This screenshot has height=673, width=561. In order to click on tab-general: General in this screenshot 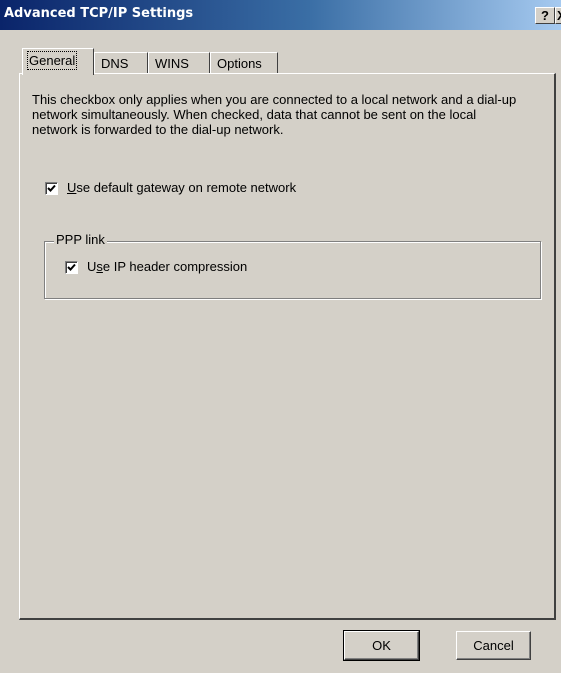, I will do `click(58, 61)`.